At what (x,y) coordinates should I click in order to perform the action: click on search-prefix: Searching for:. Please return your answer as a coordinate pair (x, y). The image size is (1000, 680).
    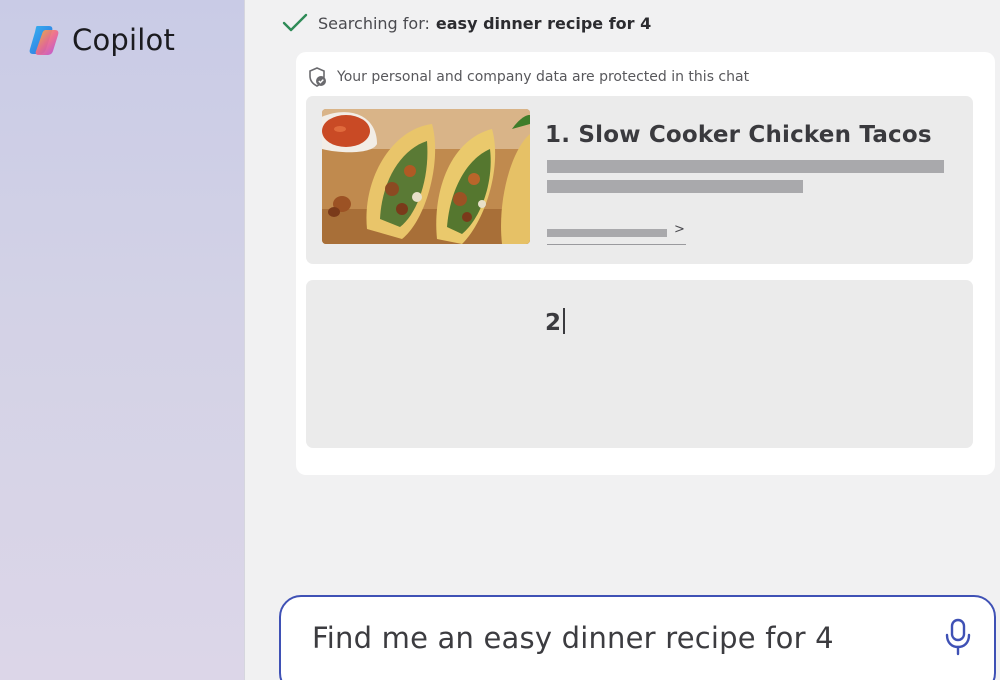
    Looking at the image, I should click on (374, 23).